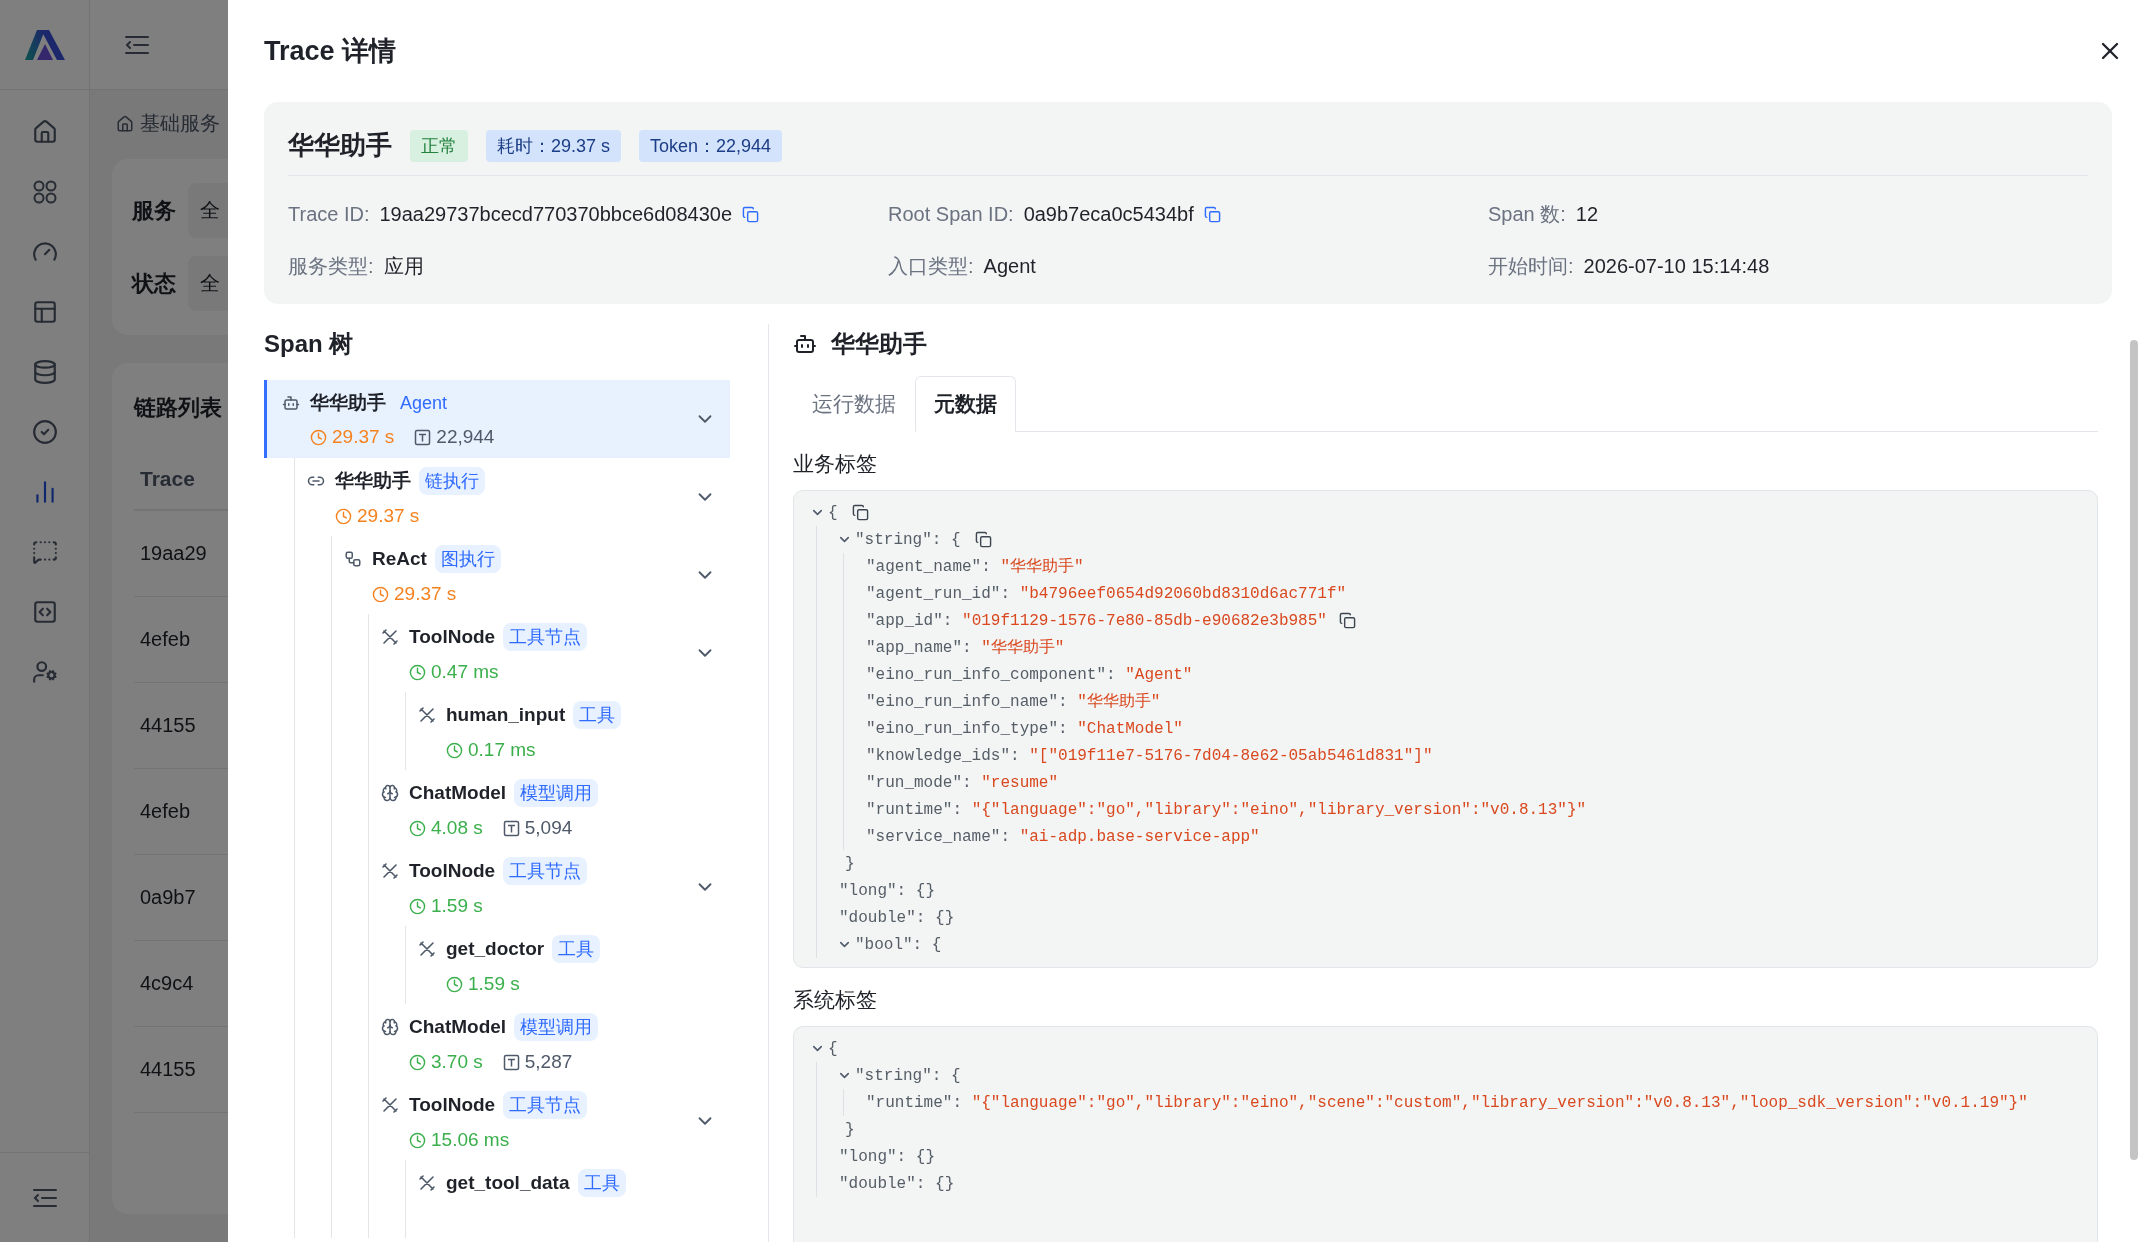  Describe the element at coordinates (552, 1121) in the screenshot. I see `span-row: ToolNode 工具节点 15.06 ms` at that location.